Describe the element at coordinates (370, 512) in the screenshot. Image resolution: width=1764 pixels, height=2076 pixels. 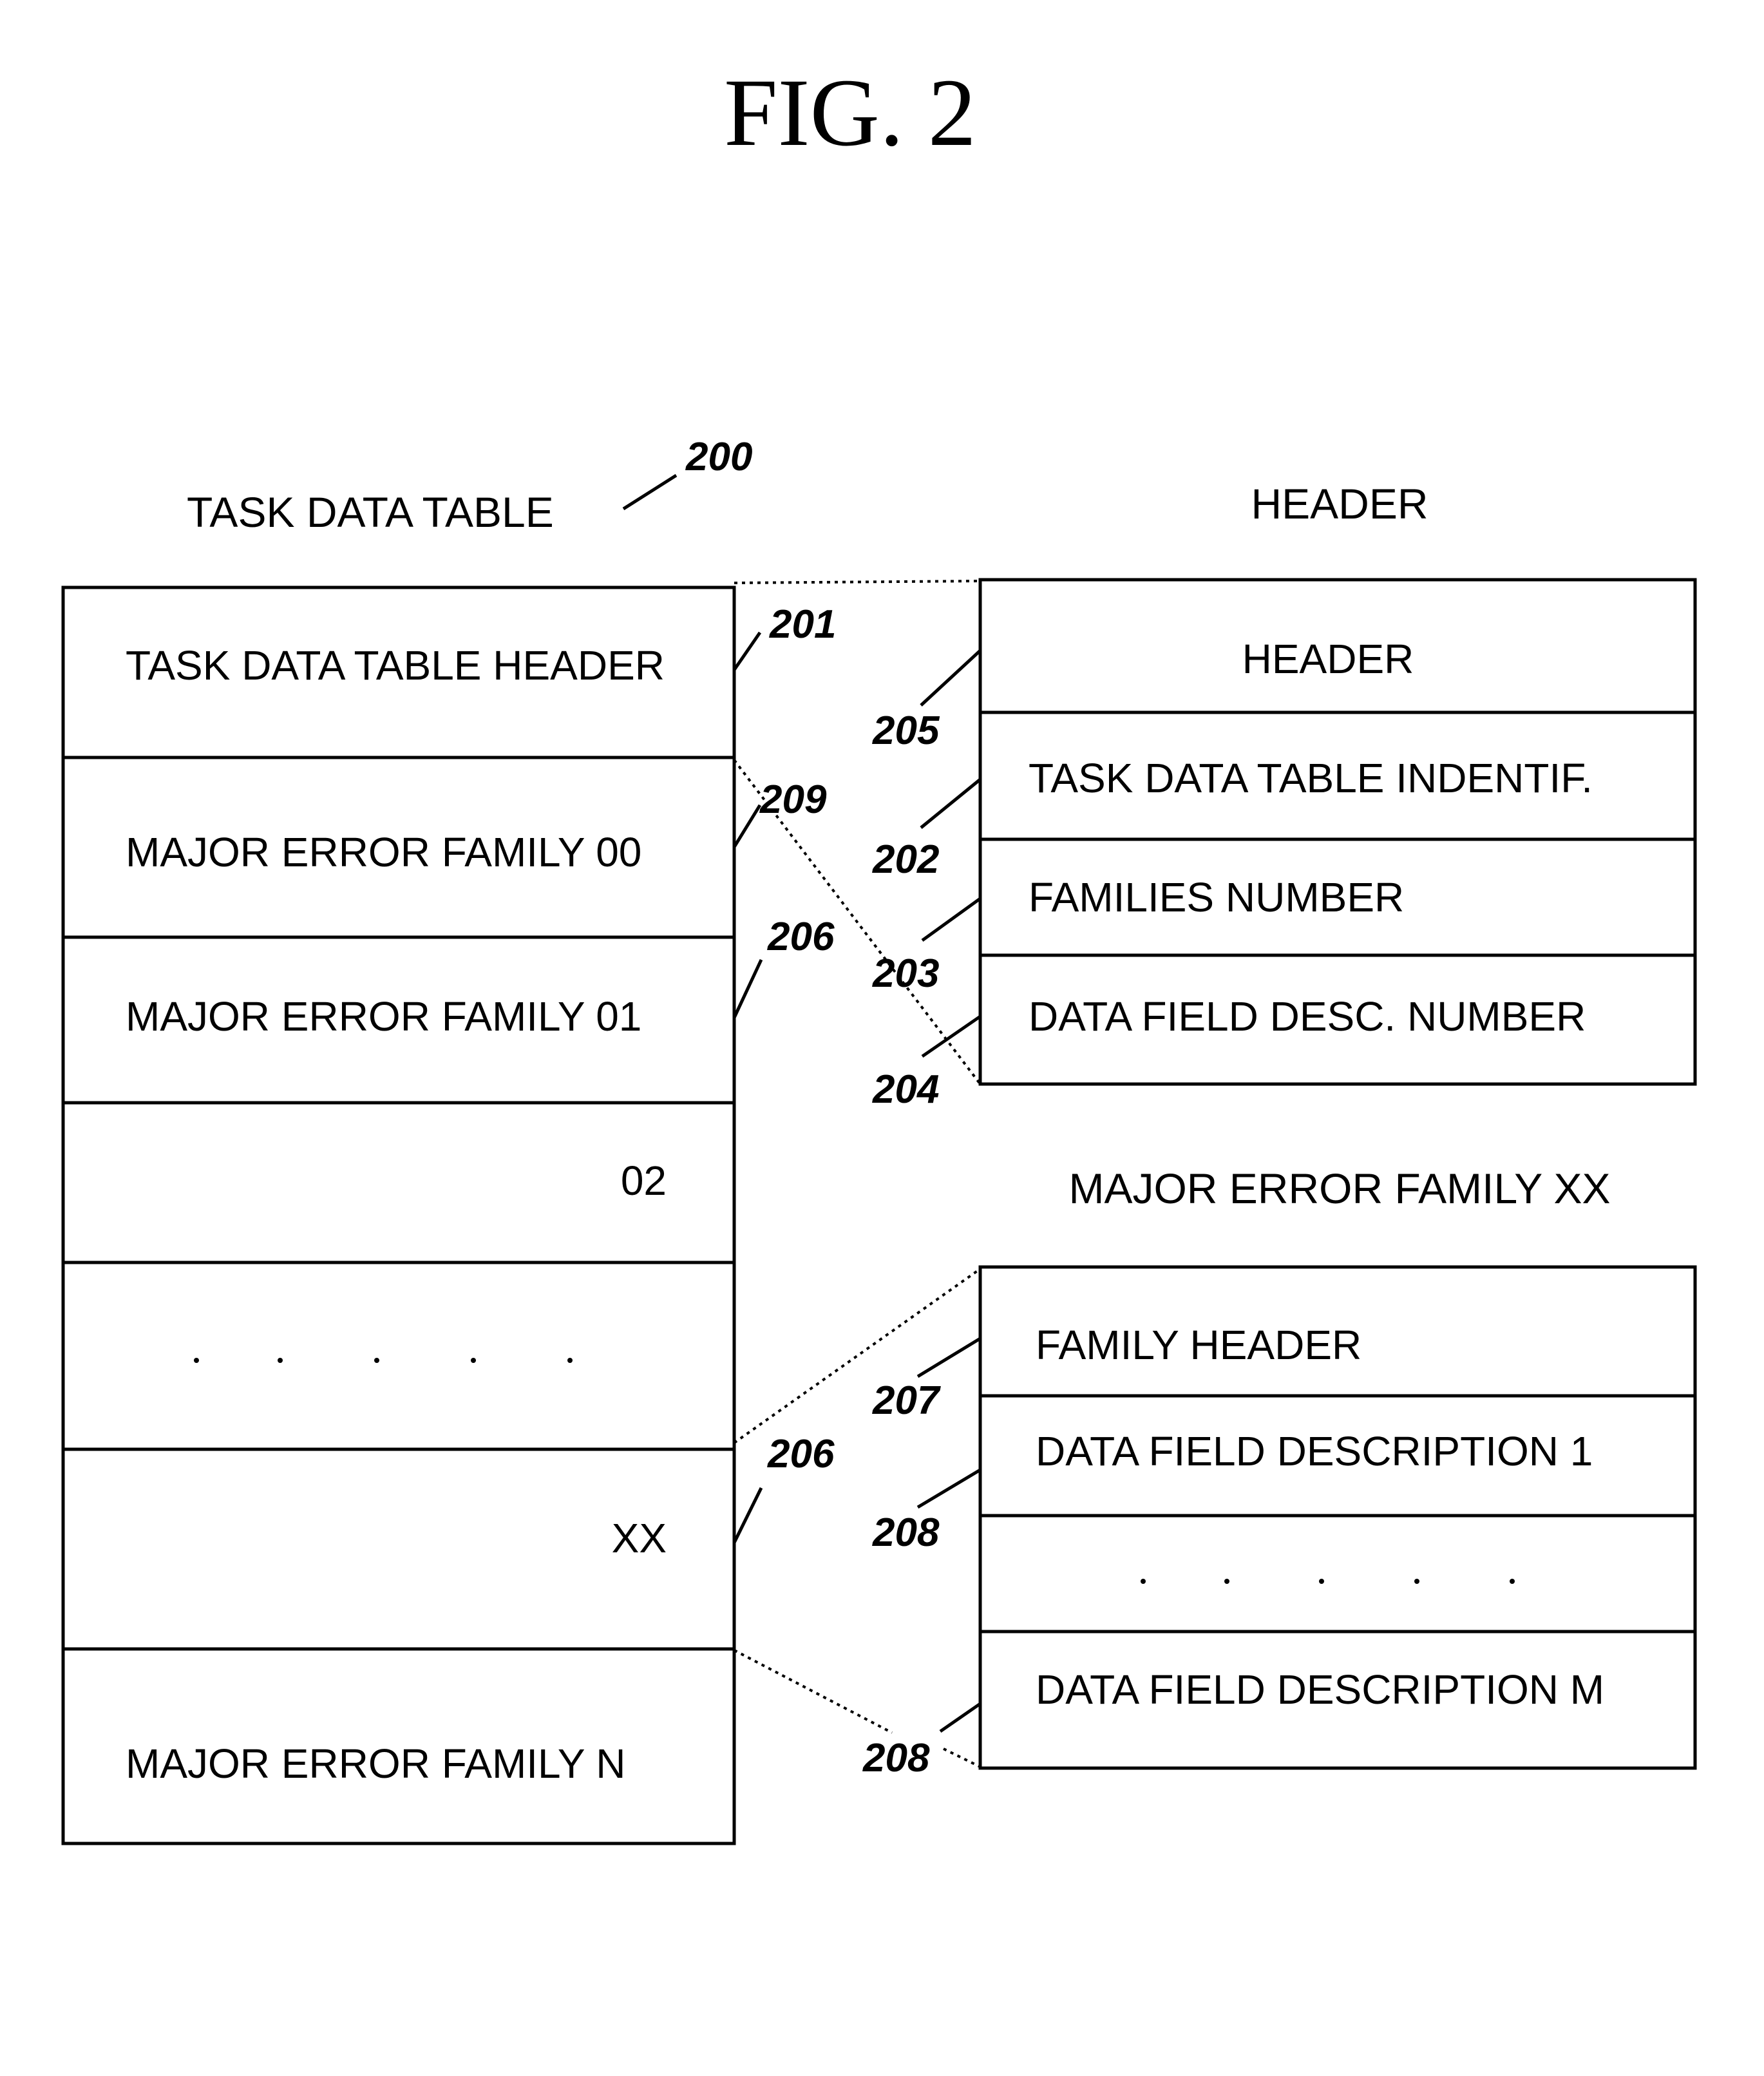
I see `task-data-table-caption: TASK DATA TABLE` at that location.